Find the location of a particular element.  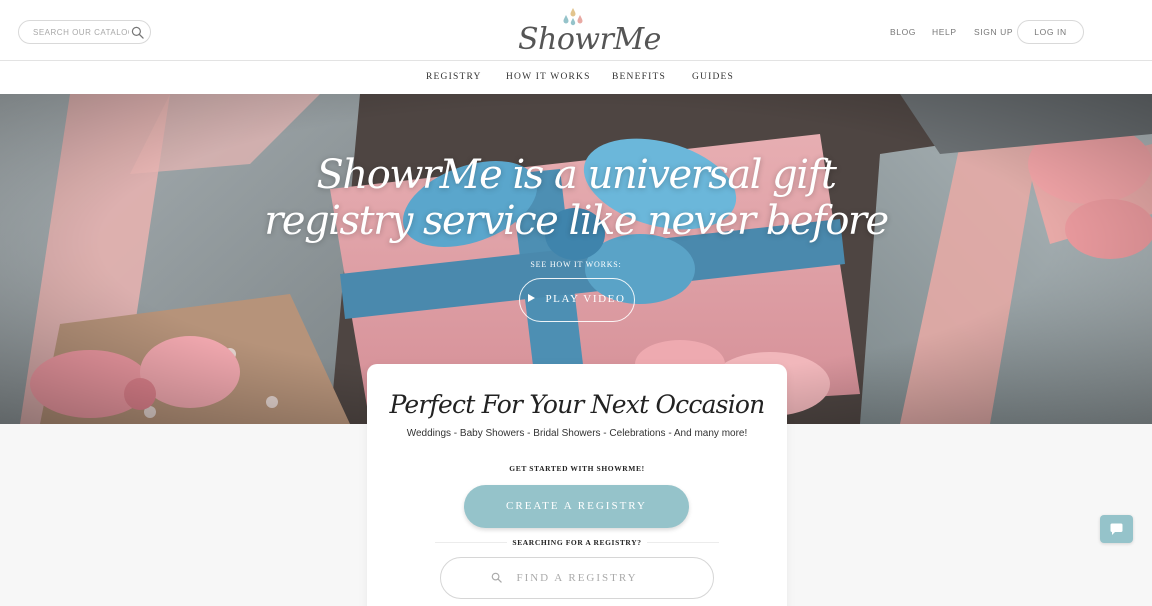

nav-guides: GUIDES is located at coordinates (713, 77).